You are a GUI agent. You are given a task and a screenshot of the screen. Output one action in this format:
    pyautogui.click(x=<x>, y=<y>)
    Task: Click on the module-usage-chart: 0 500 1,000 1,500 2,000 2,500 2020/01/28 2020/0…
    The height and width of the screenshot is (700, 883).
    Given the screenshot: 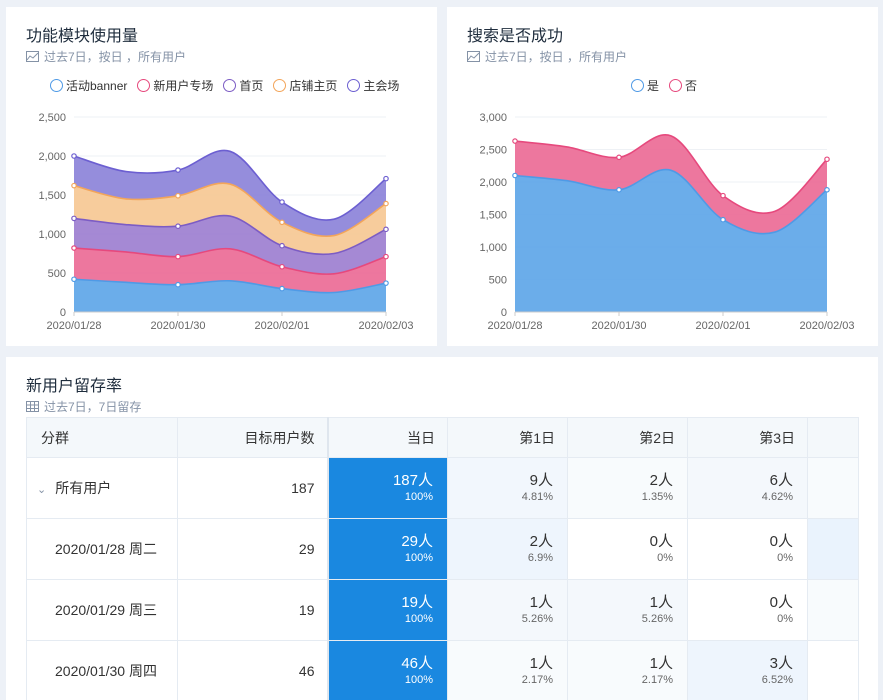 What is the action you would take?
    pyautogui.click(x=225, y=222)
    